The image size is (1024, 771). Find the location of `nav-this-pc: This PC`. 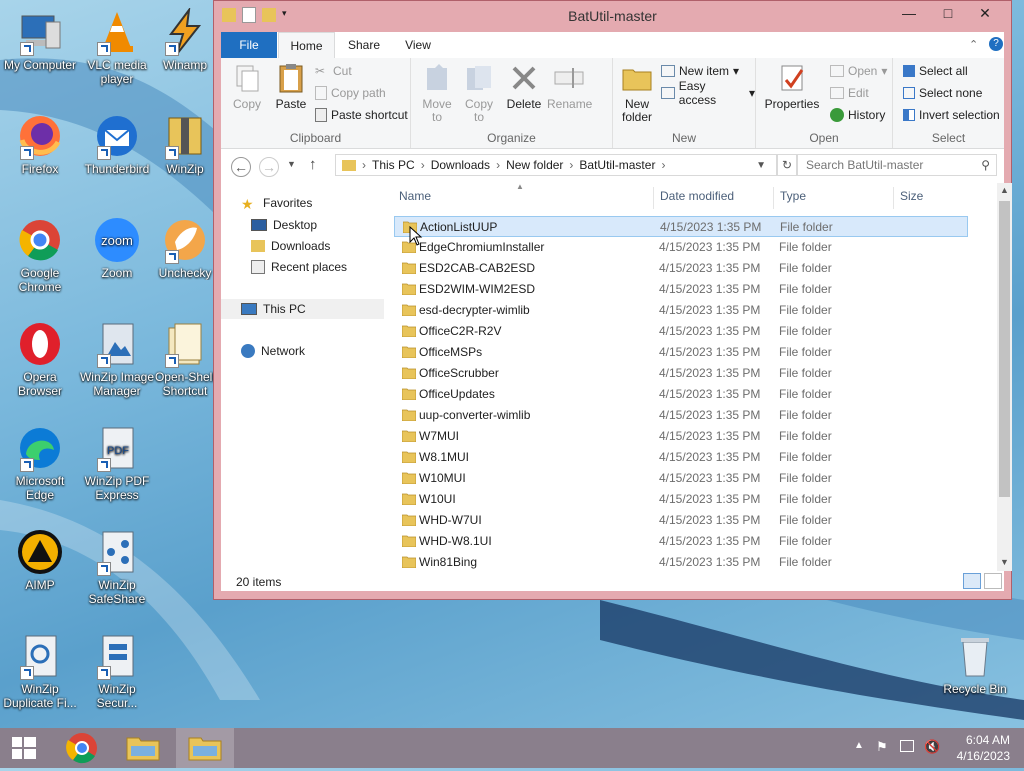

nav-this-pc: This PC is located at coordinates (302, 309).